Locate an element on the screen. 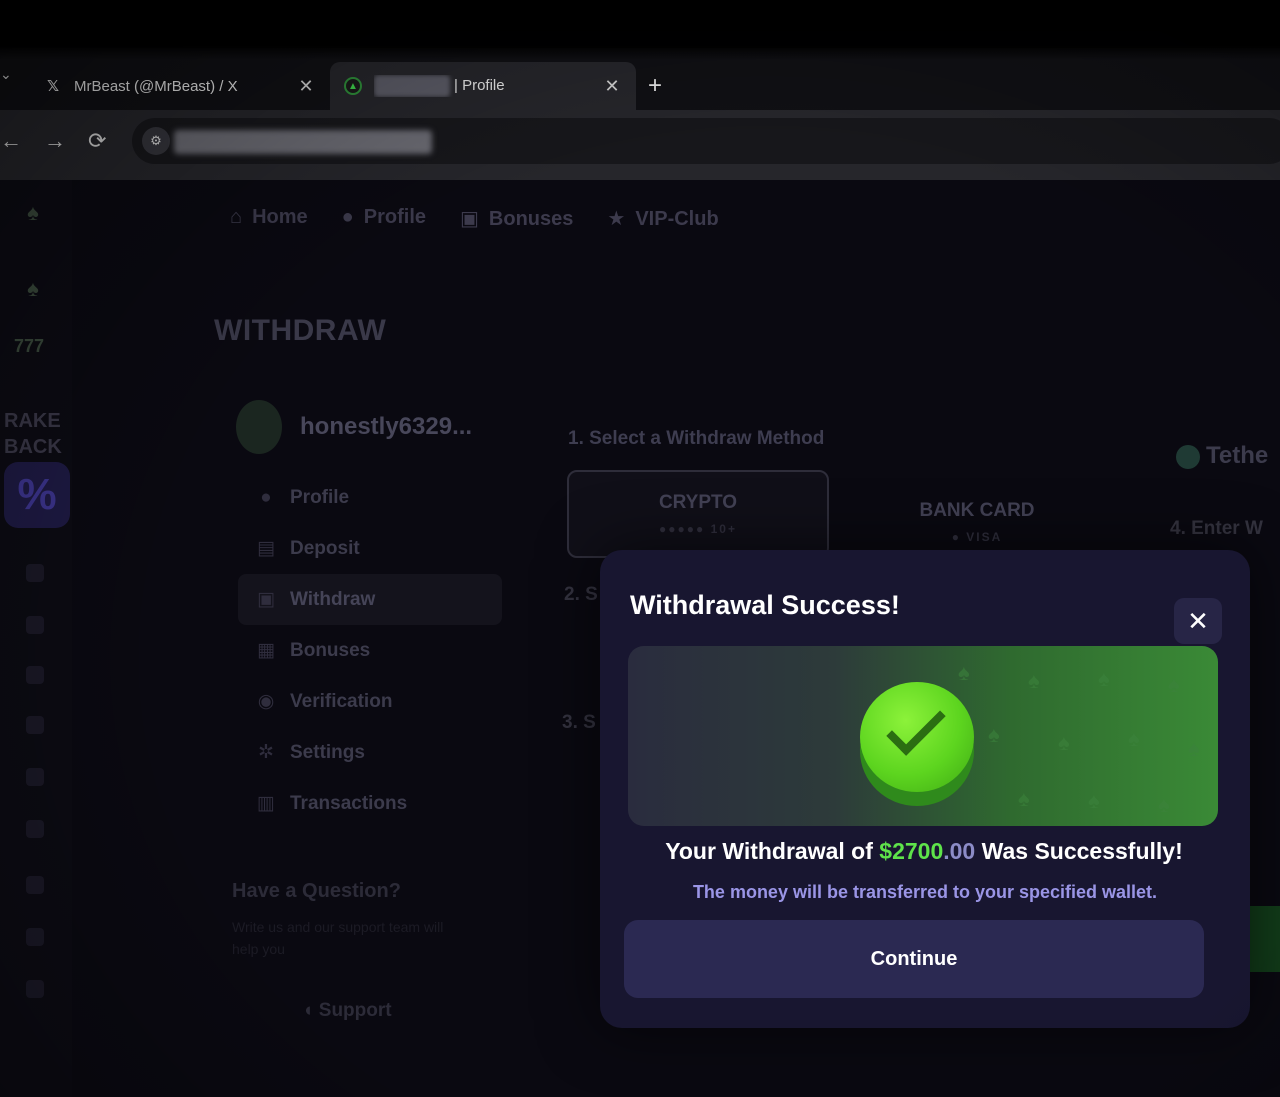 The height and width of the screenshot is (1097, 1280). top-navigation: ⌂ Home ● Profile ▣ Bonuses ★ VIP-Club is located at coordinates (474, 218).